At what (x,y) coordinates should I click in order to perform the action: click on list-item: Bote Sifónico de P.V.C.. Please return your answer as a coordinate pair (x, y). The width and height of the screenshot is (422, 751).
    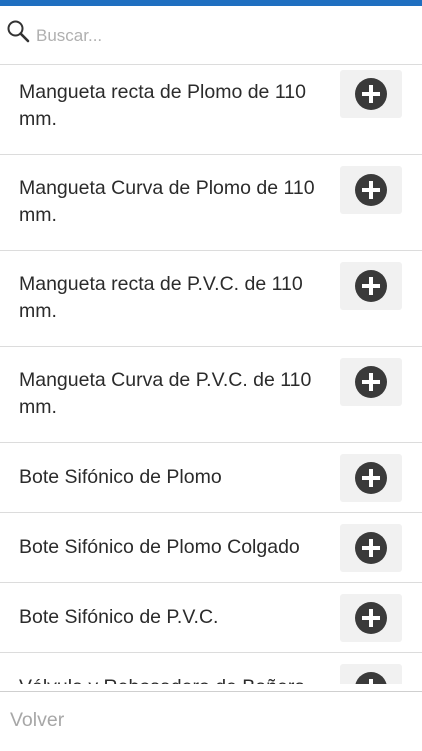
    Looking at the image, I should click on (211, 617).